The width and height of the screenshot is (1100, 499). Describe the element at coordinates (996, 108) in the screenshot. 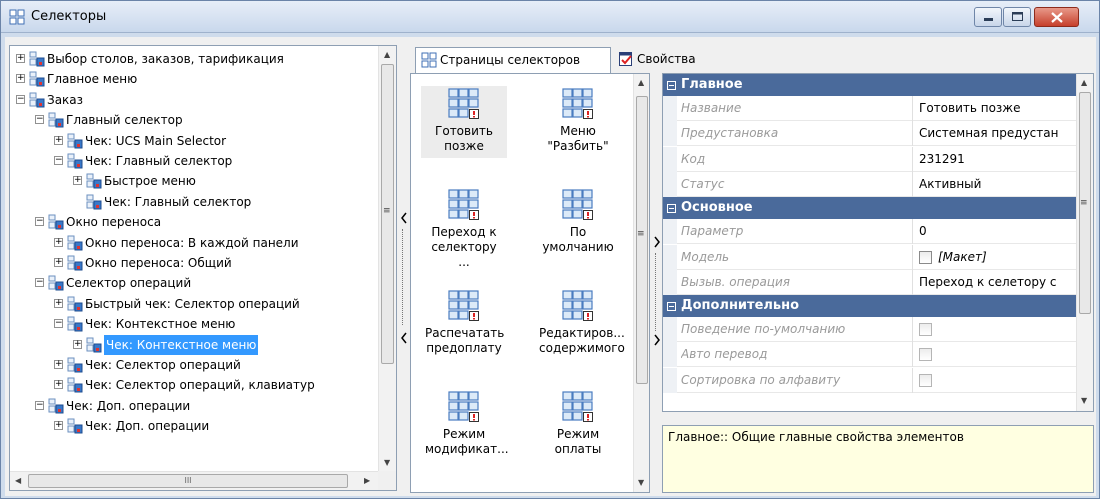

I see `property-value: Готовить позже` at that location.